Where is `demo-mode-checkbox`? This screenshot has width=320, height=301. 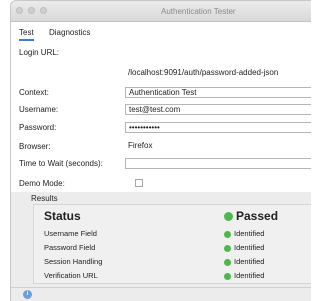 demo-mode-checkbox is located at coordinates (139, 183).